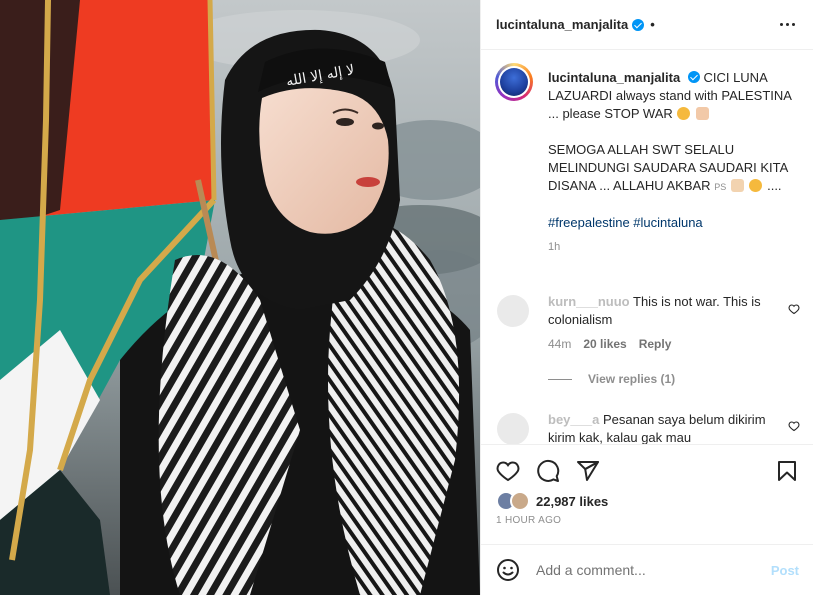 The width and height of the screenshot is (813, 595). What do you see at coordinates (560, 379) in the screenshot?
I see `view-replies-line` at bounding box center [560, 379].